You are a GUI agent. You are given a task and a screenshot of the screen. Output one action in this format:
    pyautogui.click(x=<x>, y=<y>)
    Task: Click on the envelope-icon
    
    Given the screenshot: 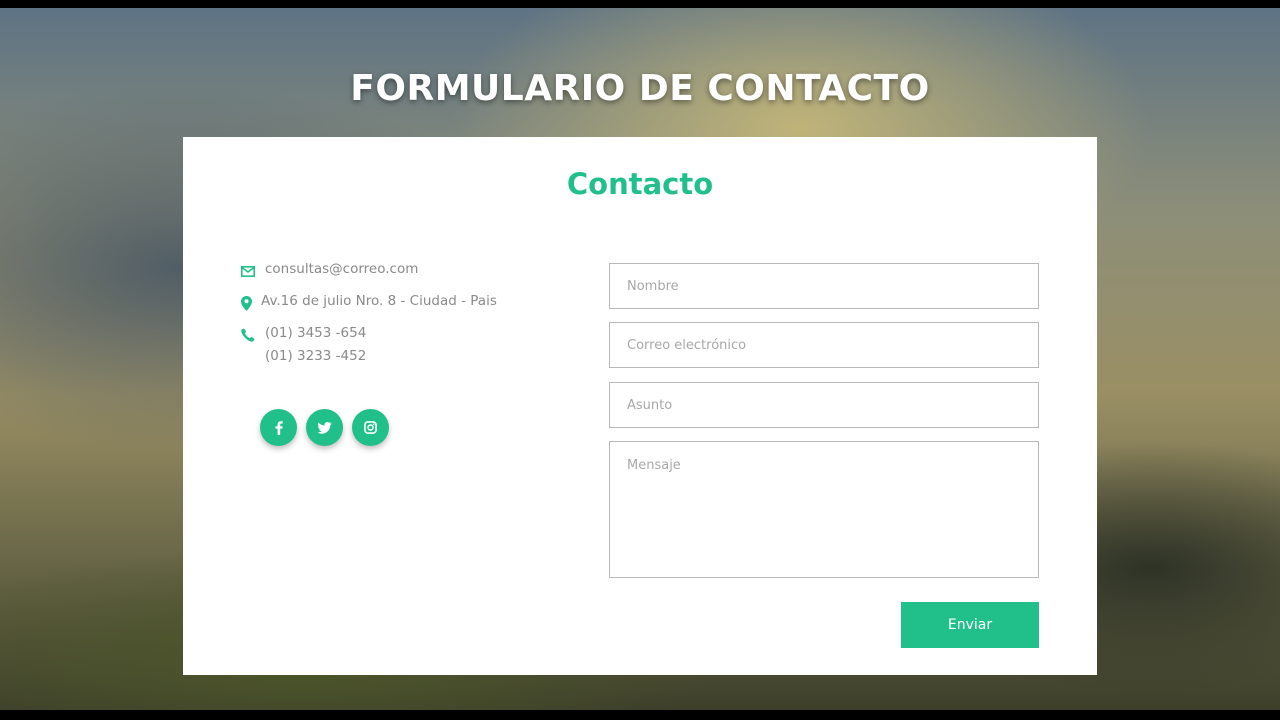 What is the action you would take?
    pyautogui.click(x=253, y=271)
    